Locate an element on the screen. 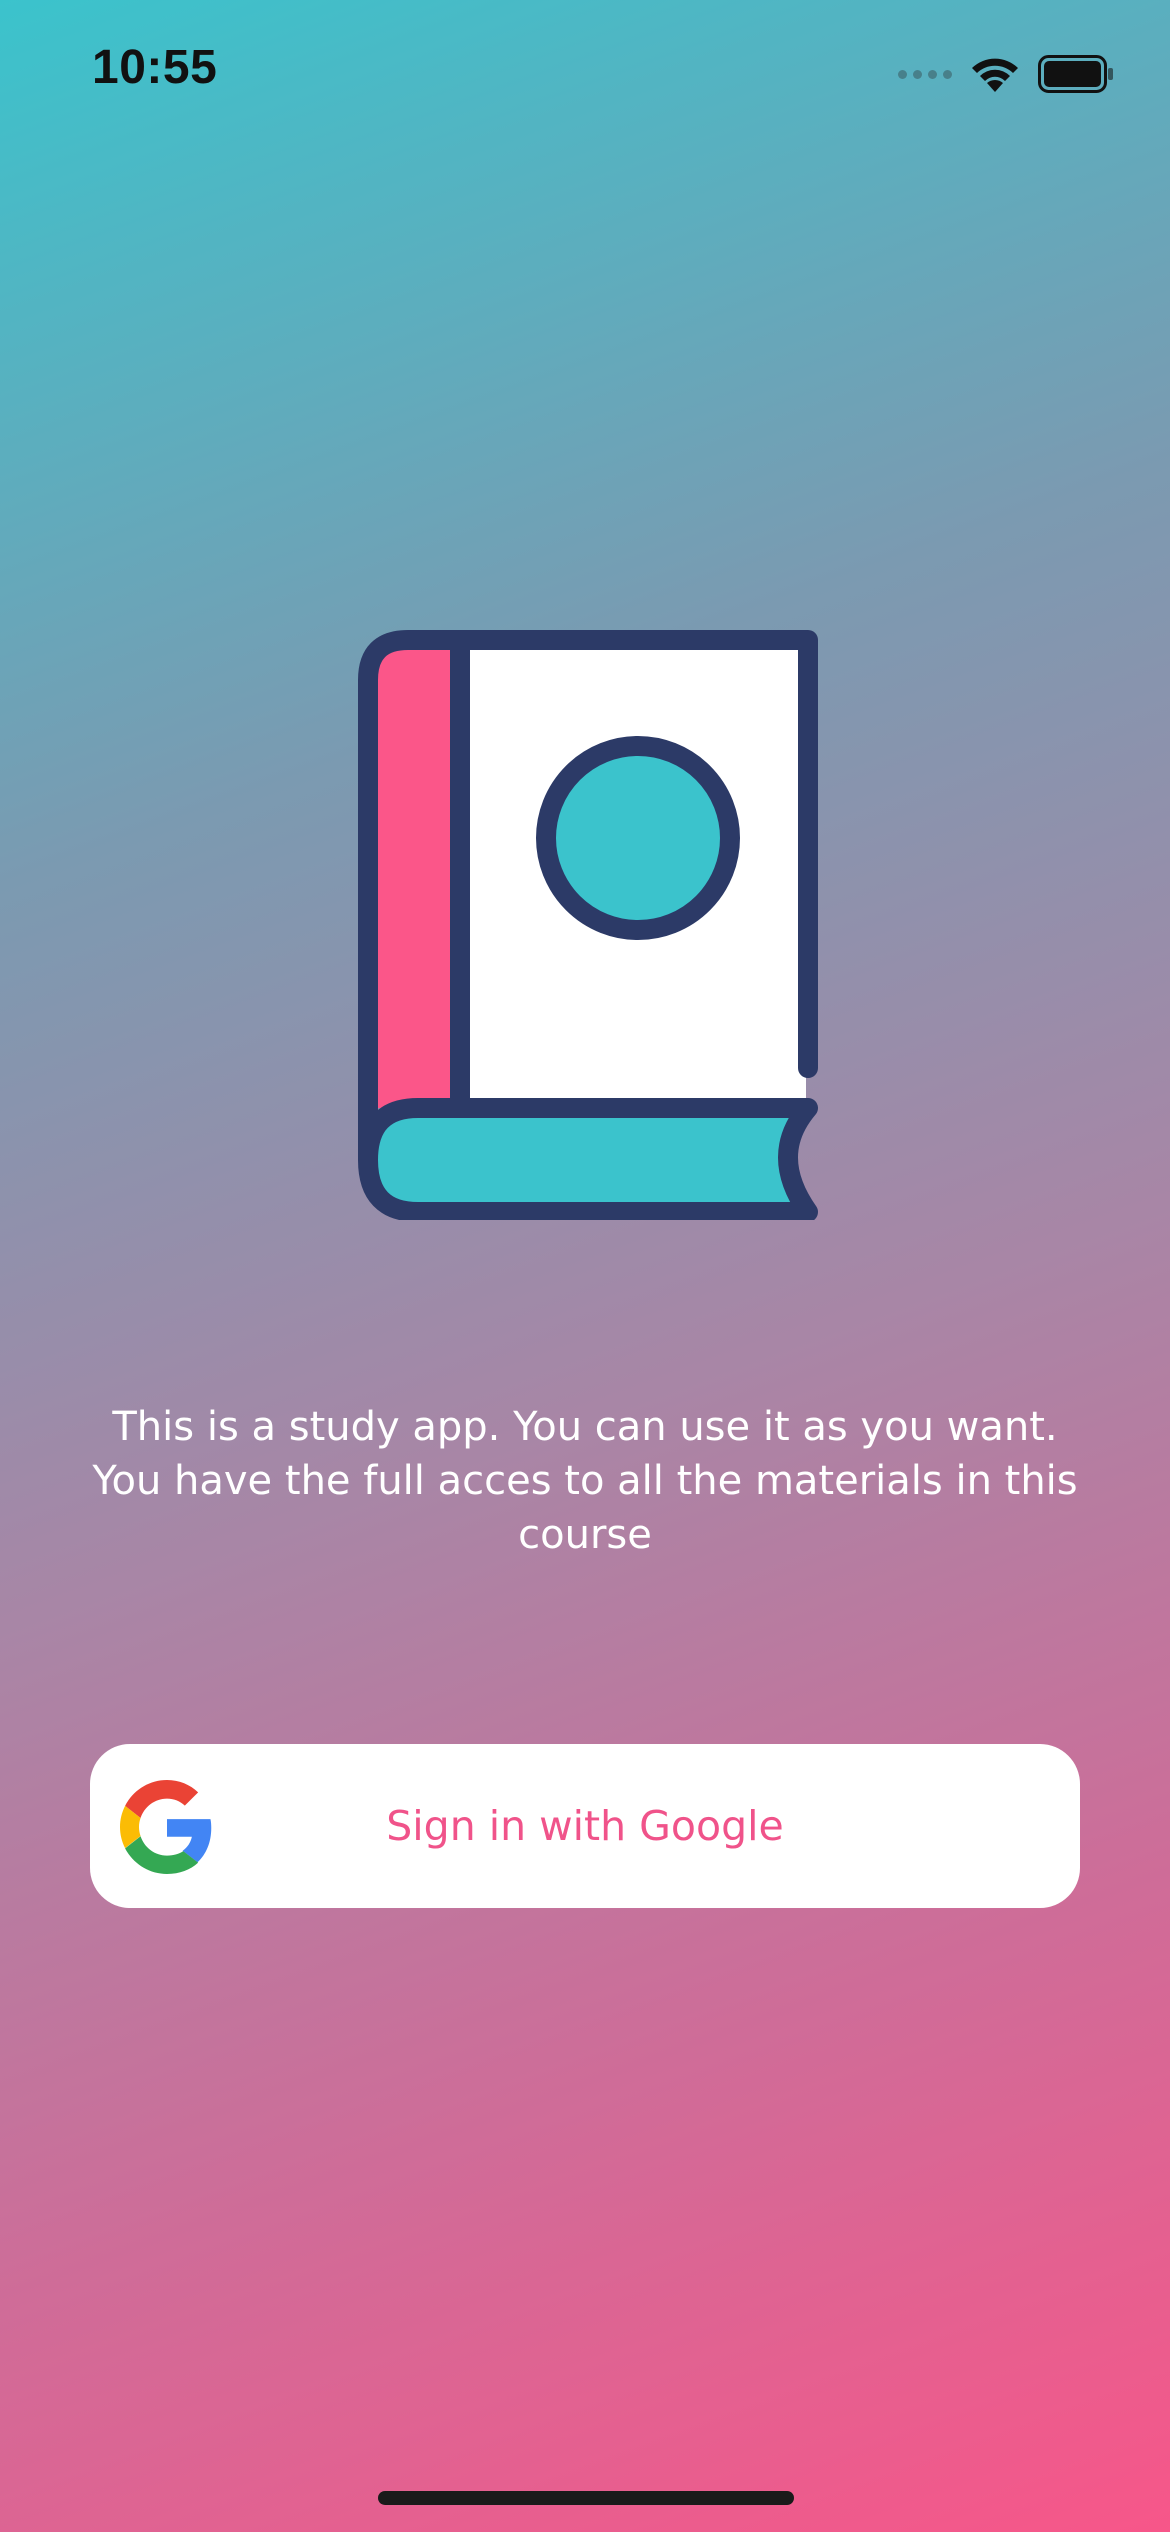 Image resolution: width=1170 pixels, height=2532 pixels. sign-in-google-button: Sign in with Google is located at coordinates (585, 1826).